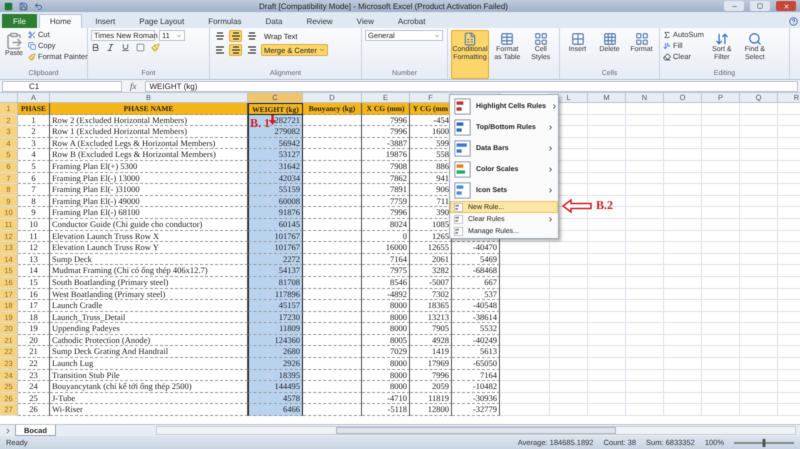 The image size is (800, 449). What do you see at coordinates (140, 47) in the screenshot?
I see `borders-icon` at bounding box center [140, 47].